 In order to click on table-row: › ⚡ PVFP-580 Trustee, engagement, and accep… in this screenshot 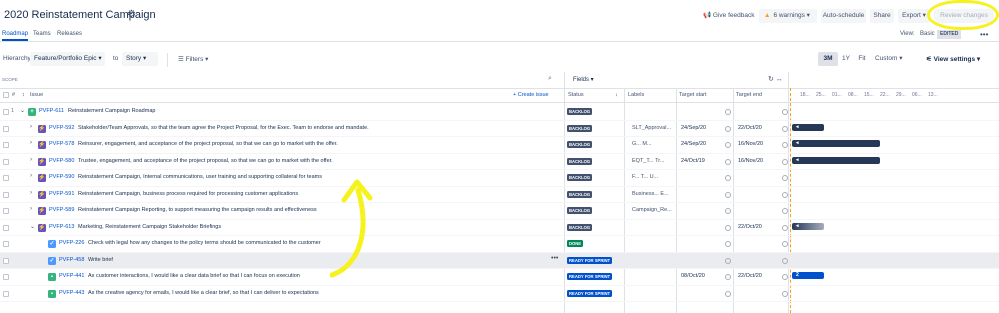, I will do `click(499, 162)`.